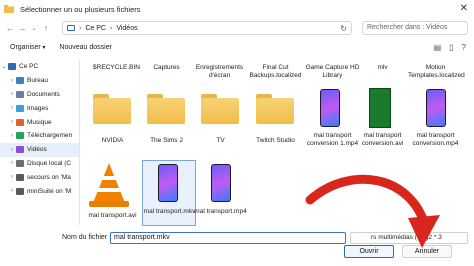 The image size is (474, 266). Describe the element at coordinates (20, 108) in the screenshot. I see `images-icon` at that location.